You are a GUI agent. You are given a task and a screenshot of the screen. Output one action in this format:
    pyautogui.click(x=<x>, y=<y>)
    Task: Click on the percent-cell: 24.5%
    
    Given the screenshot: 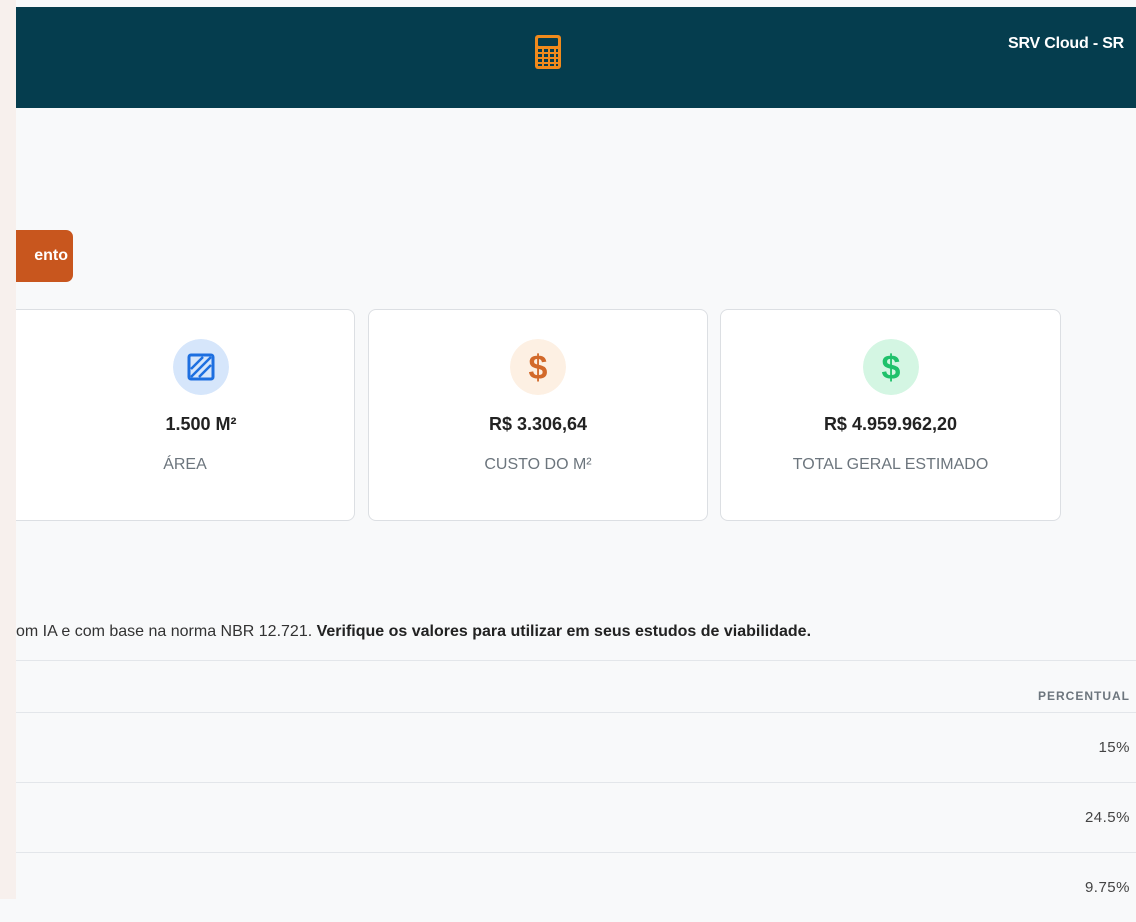 What is the action you would take?
    pyautogui.click(x=1107, y=817)
    